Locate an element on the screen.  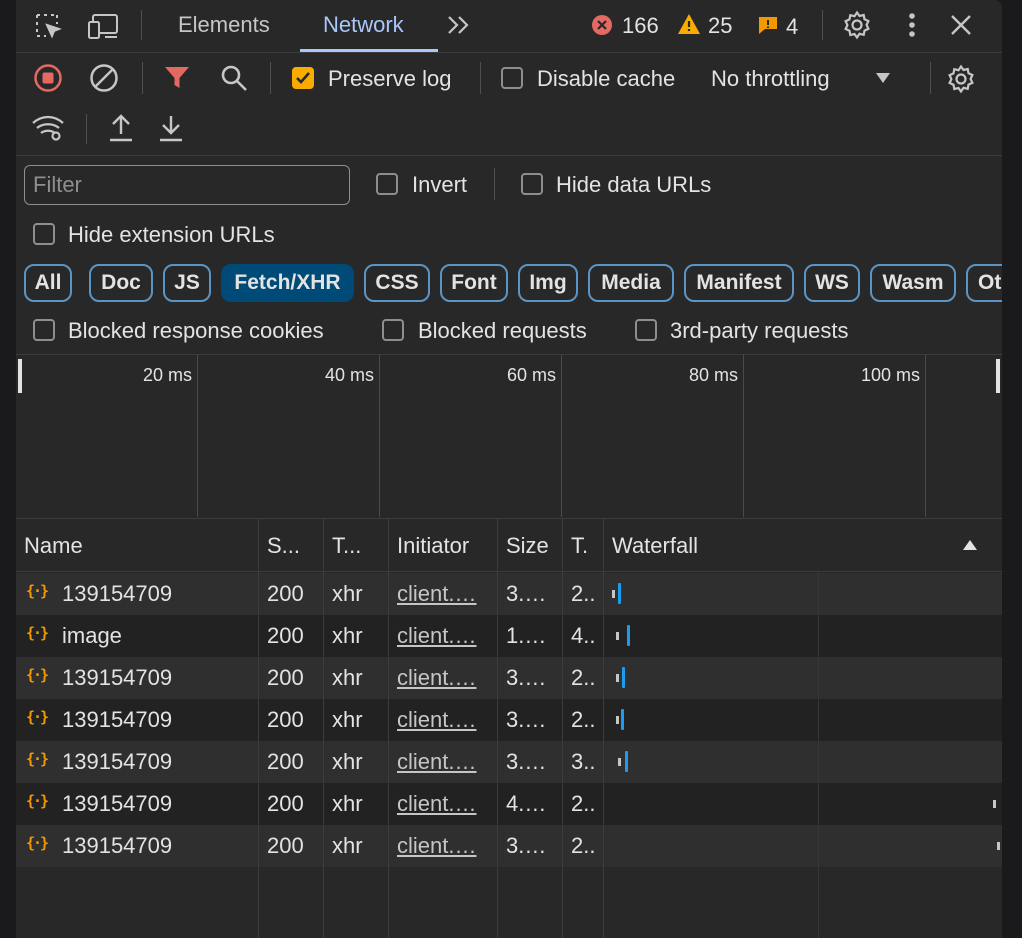
request-time: 4.. is located at coordinates (583, 635).